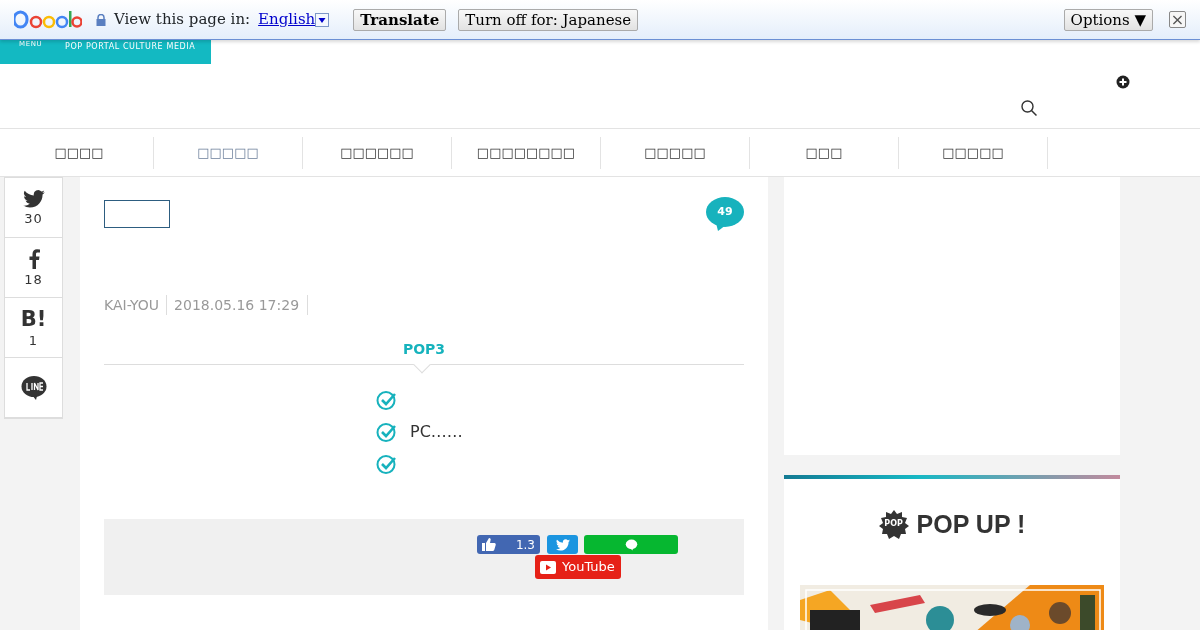 The image size is (1200, 630). What do you see at coordinates (971, 525) in the screenshot?
I see `section-title: POP UP !` at bounding box center [971, 525].